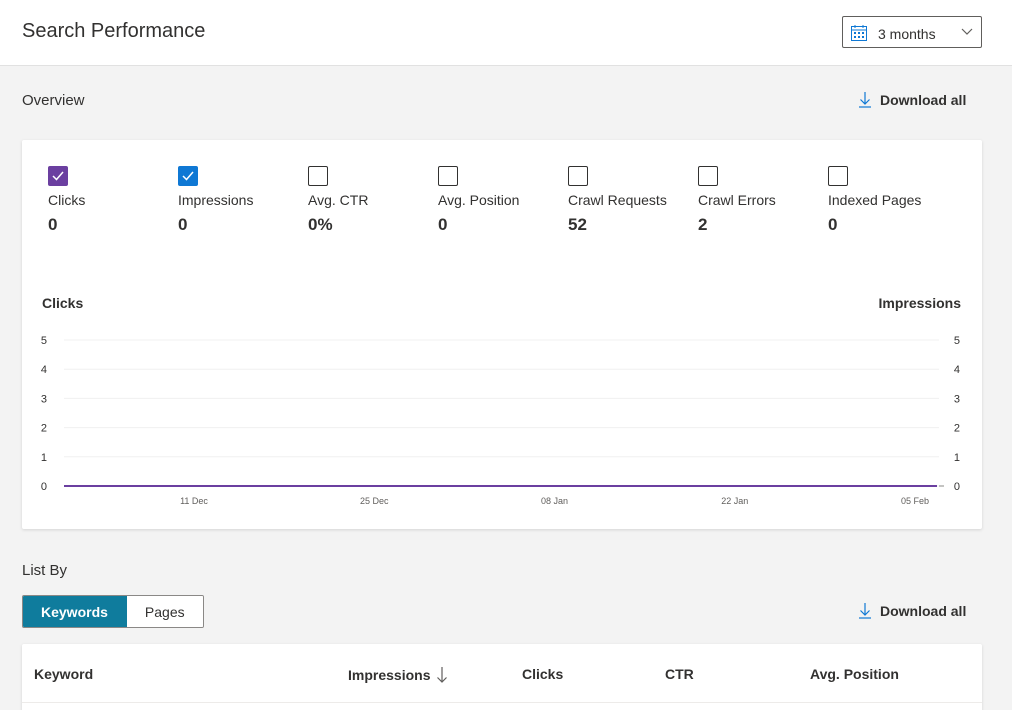 This screenshot has width=1012, height=710. What do you see at coordinates (45, 570) in the screenshot?
I see `list-by-title: List By` at bounding box center [45, 570].